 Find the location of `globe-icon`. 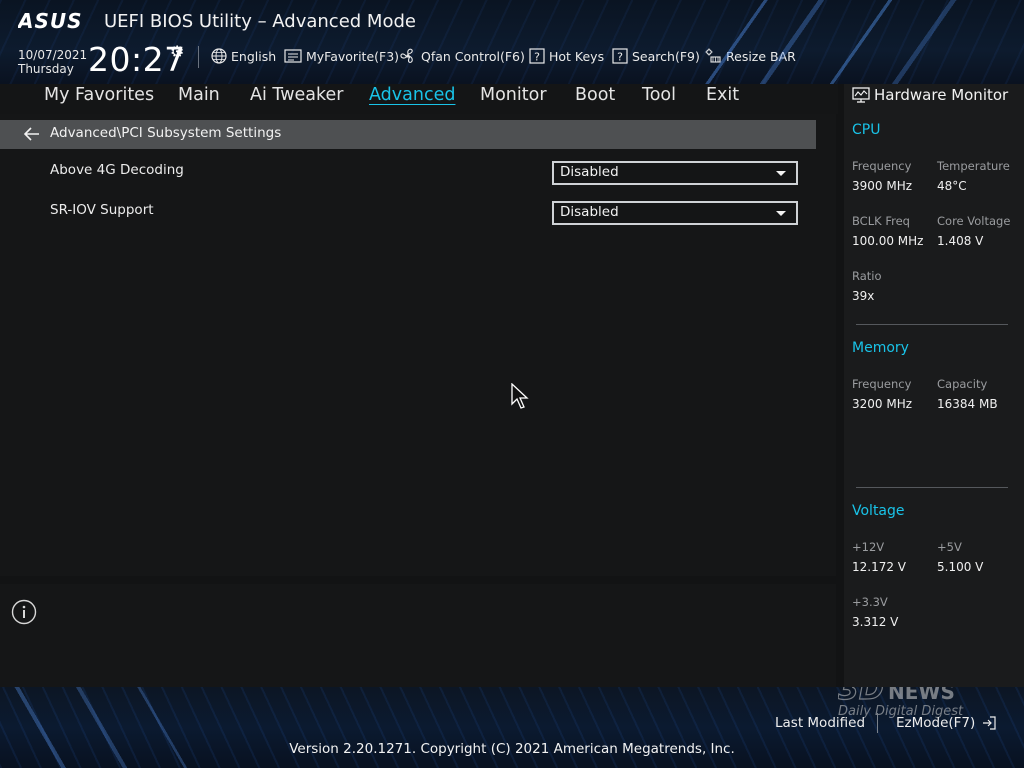

globe-icon is located at coordinates (219, 56).